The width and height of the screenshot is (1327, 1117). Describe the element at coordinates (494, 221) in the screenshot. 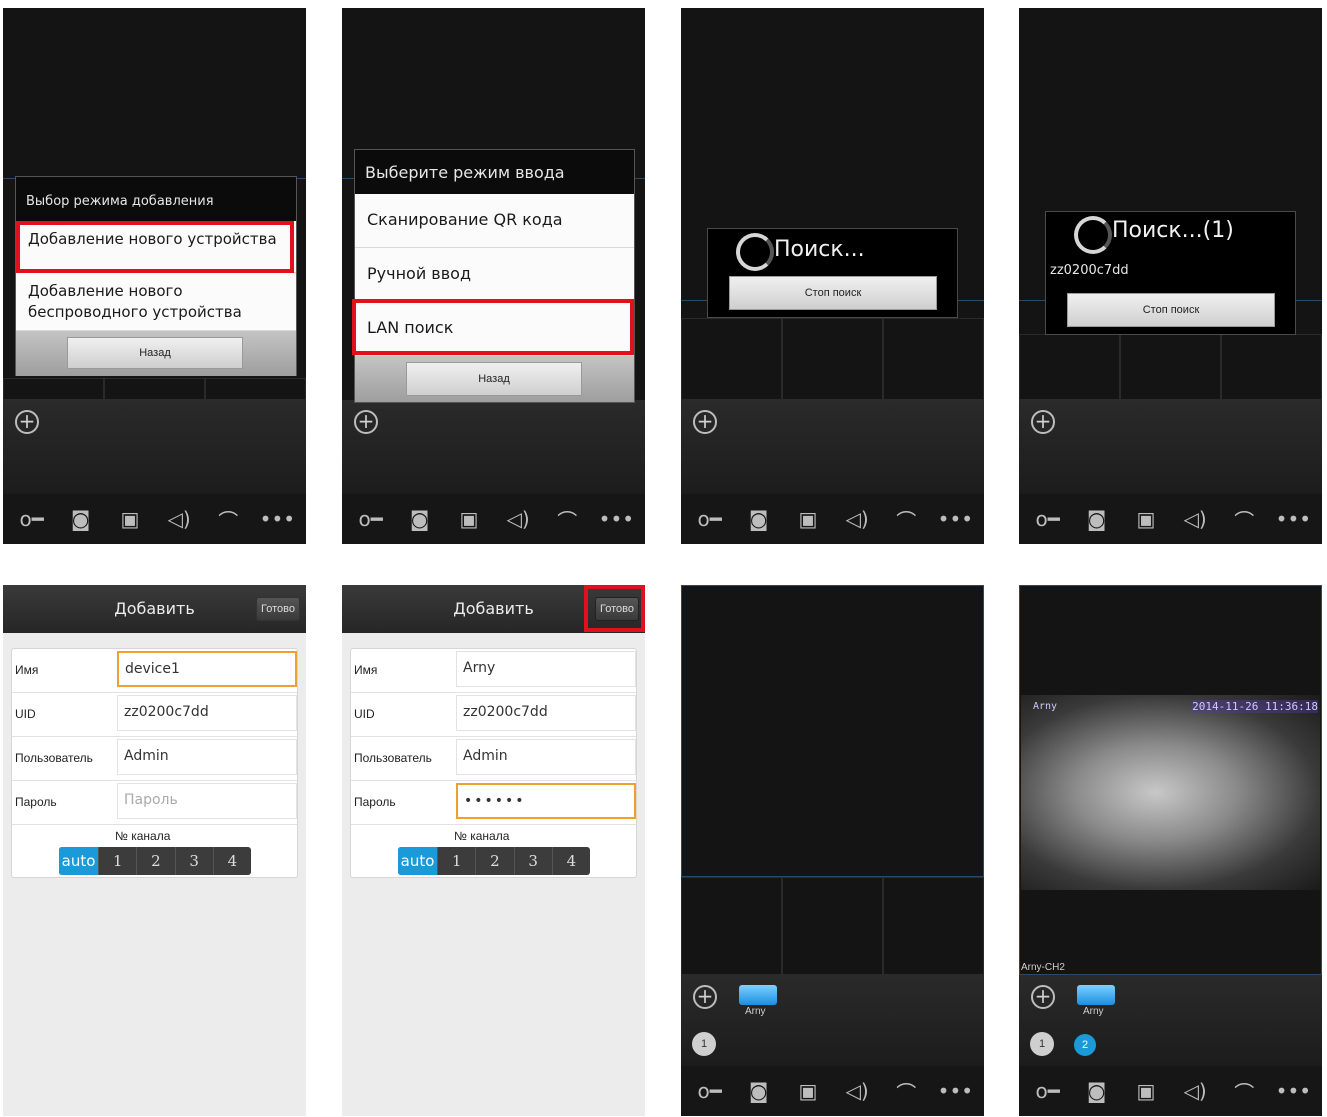

I see `option-qr-scan: Сканирование QR кода` at that location.